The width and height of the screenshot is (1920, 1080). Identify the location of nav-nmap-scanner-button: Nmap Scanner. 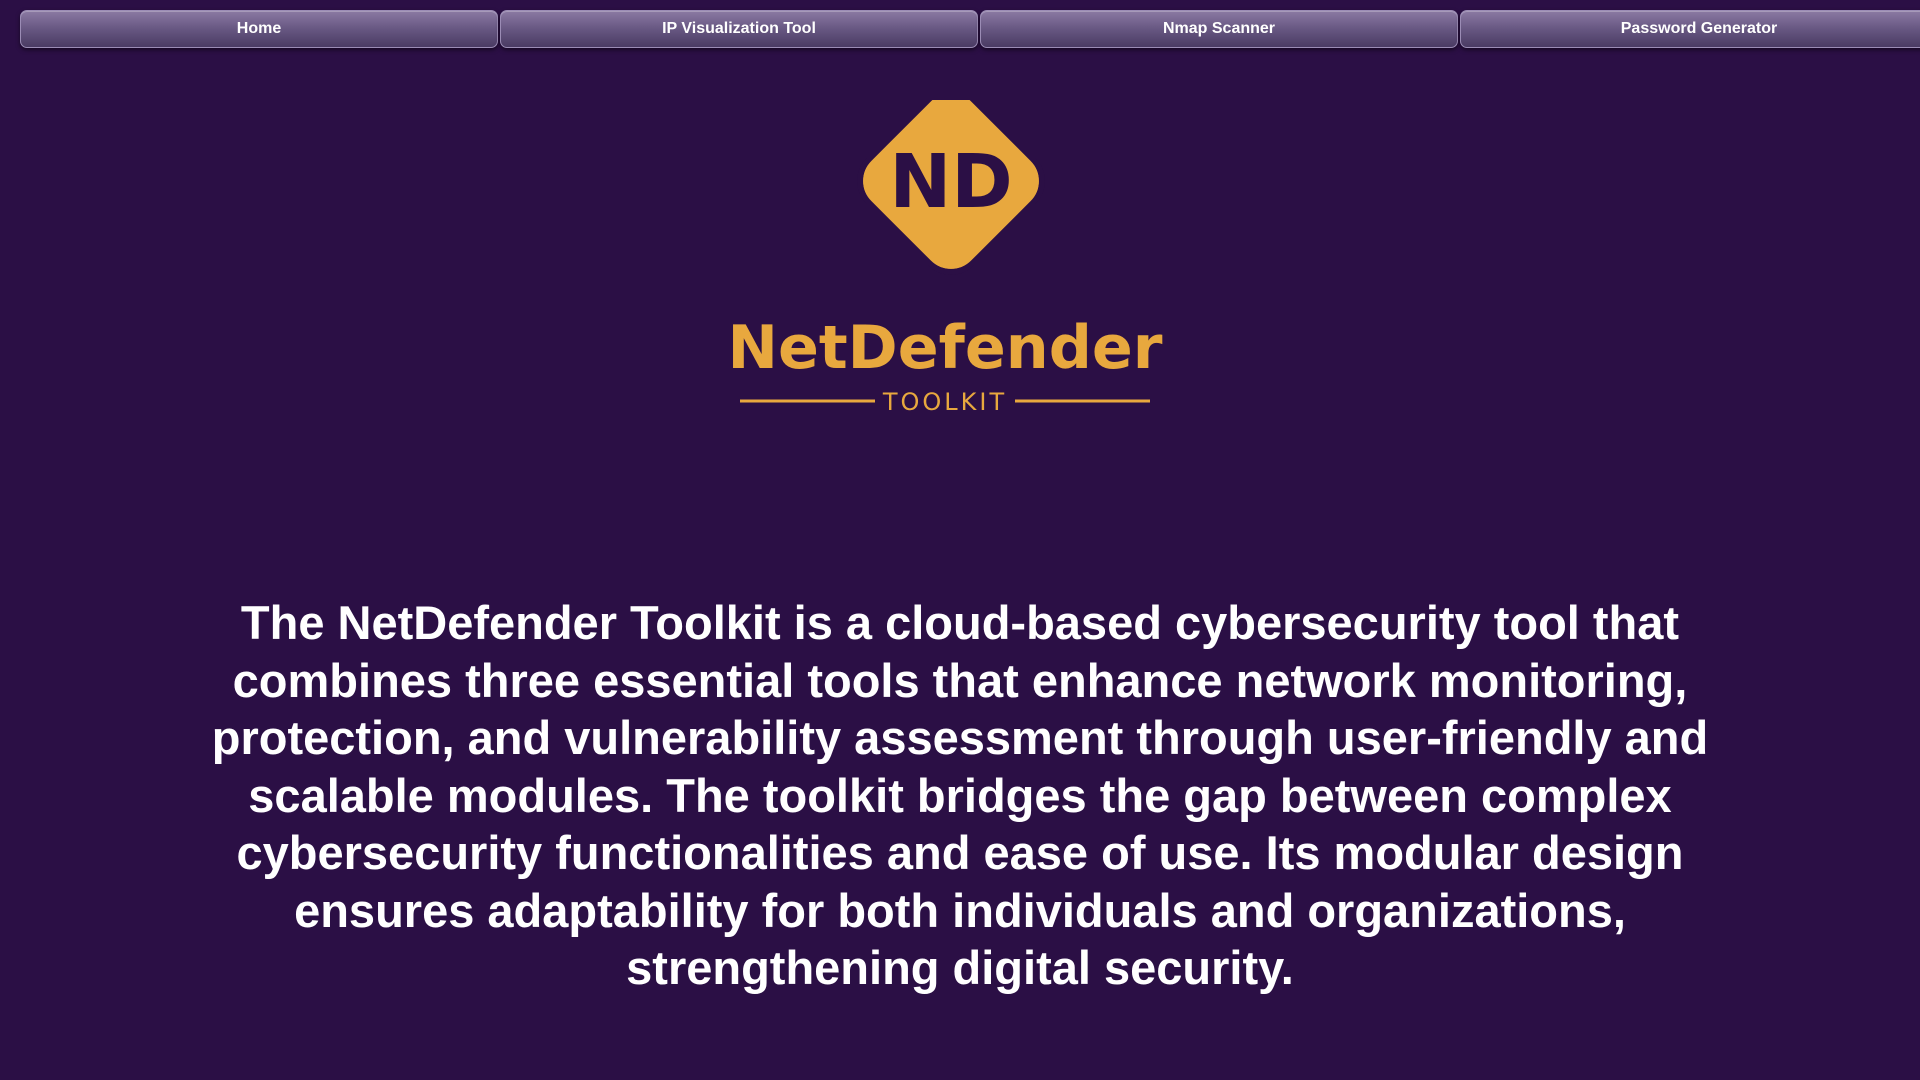
(1219, 29).